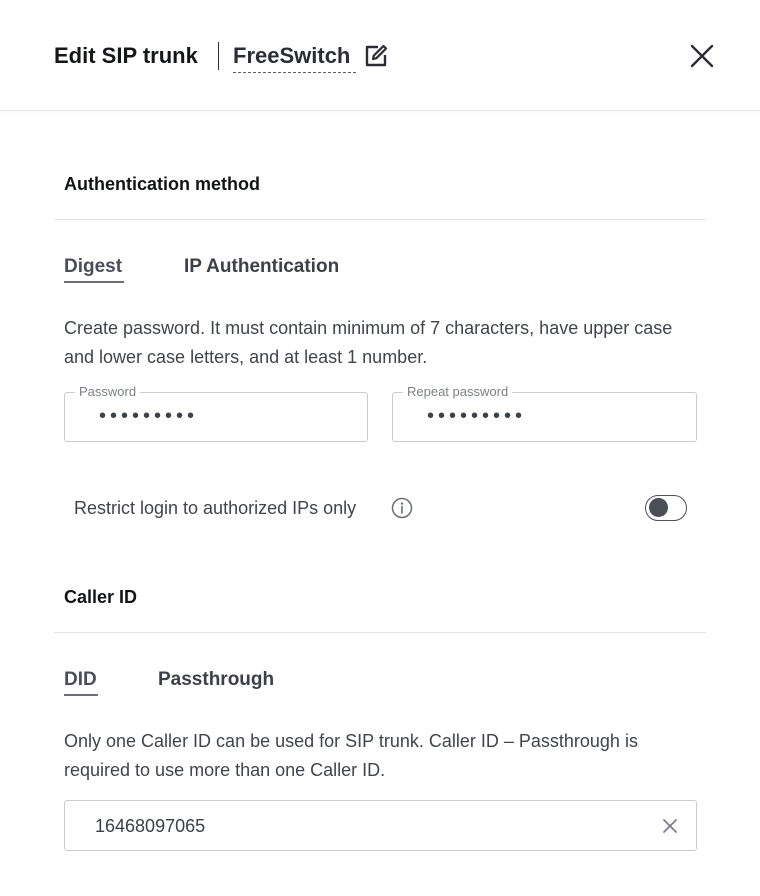 The image size is (760, 896). I want to click on password-label: Password, so click(108, 392).